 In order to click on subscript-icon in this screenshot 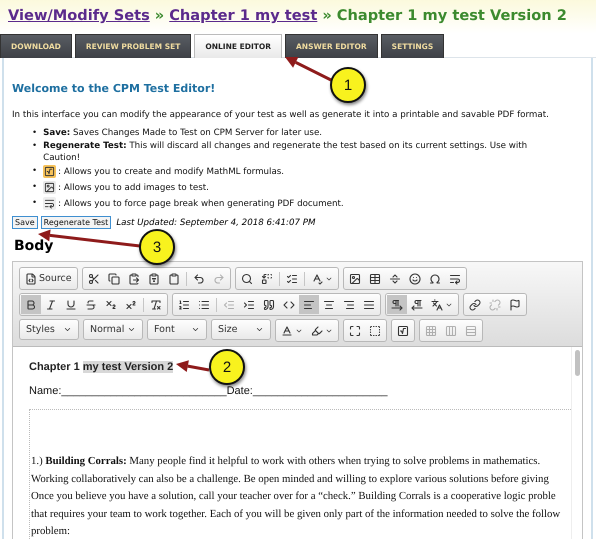, I will do `click(111, 304)`.